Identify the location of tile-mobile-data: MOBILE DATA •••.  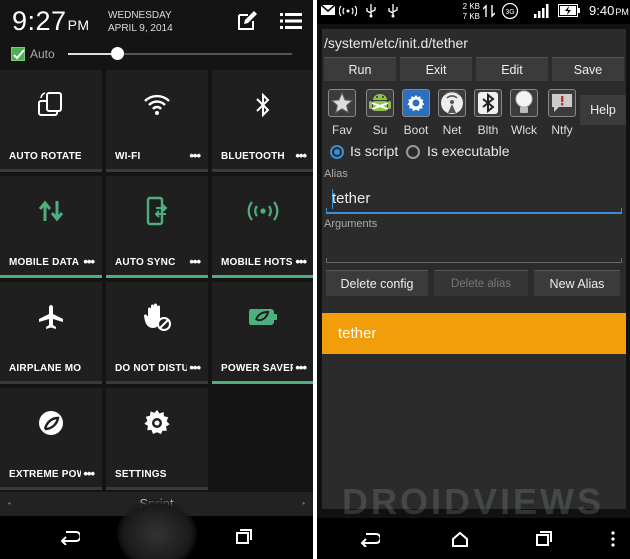
(51, 227).